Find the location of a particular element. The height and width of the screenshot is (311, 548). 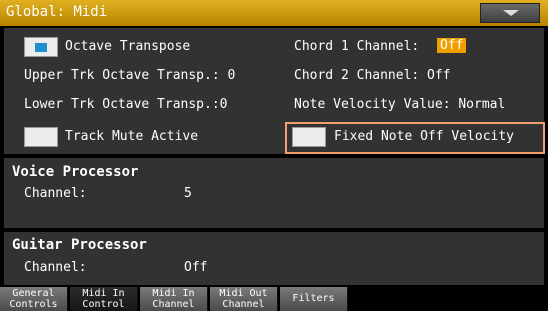

tab-filters: Filters is located at coordinates (314, 299).